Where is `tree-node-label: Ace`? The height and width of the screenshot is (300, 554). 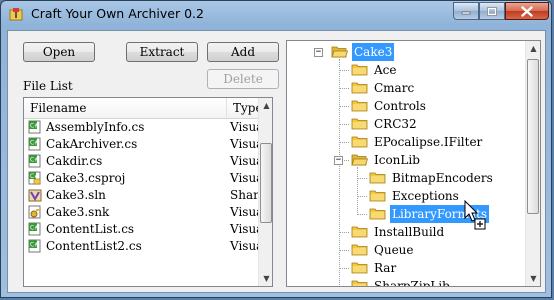
tree-node-label: Ace is located at coordinates (385, 70).